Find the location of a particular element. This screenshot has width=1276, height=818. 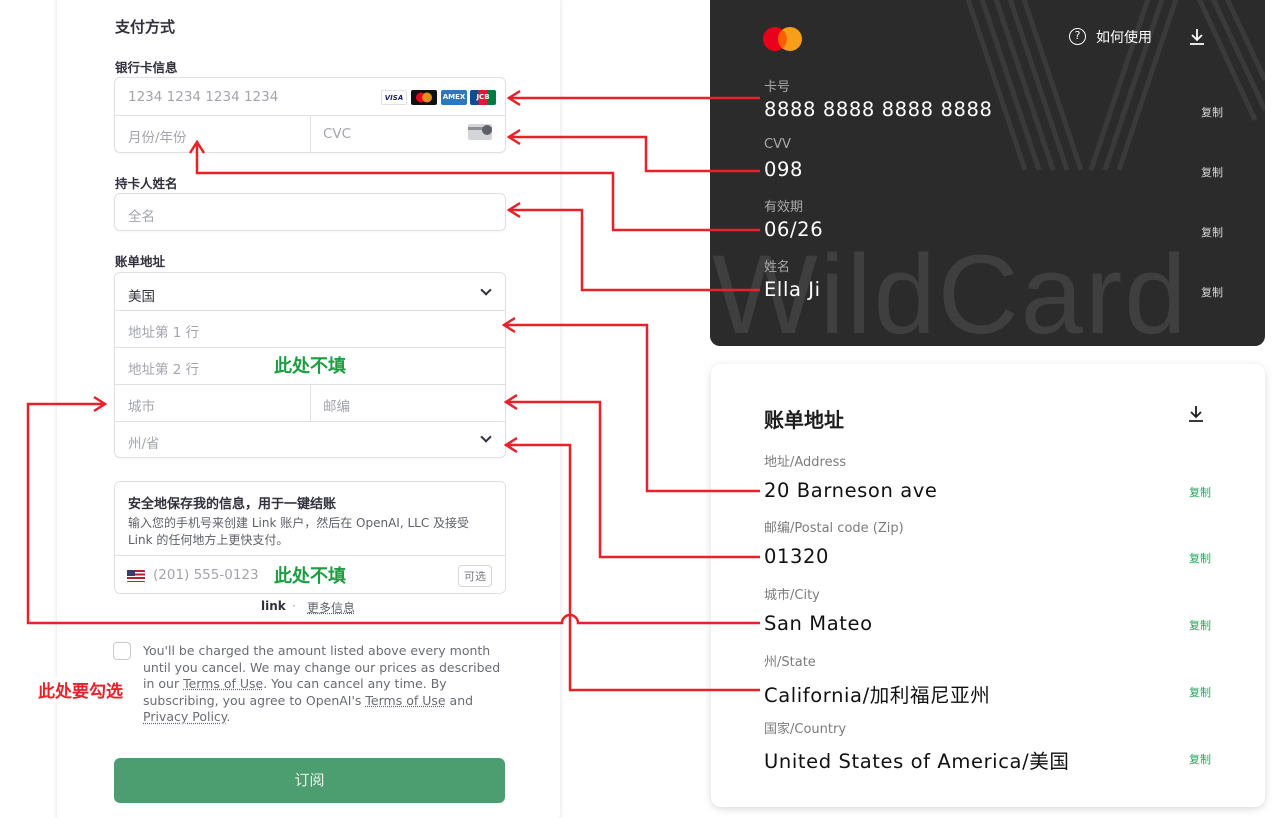

amex-icon: AMEX is located at coordinates (454, 97).